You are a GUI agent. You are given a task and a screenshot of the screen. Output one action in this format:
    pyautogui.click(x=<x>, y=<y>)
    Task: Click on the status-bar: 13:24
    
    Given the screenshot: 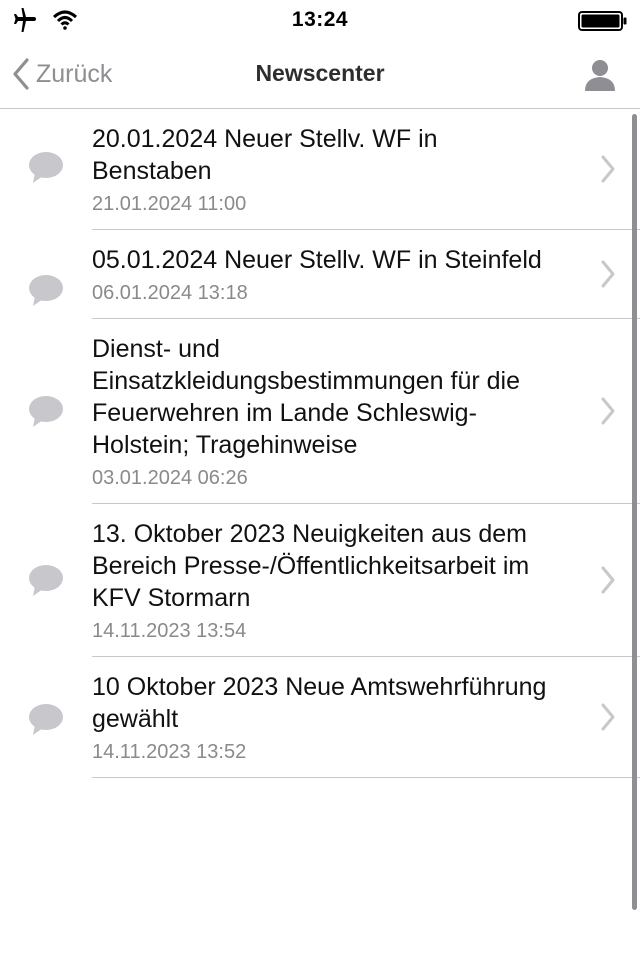 What is the action you would take?
    pyautogui.click(x=320, y=21)
    